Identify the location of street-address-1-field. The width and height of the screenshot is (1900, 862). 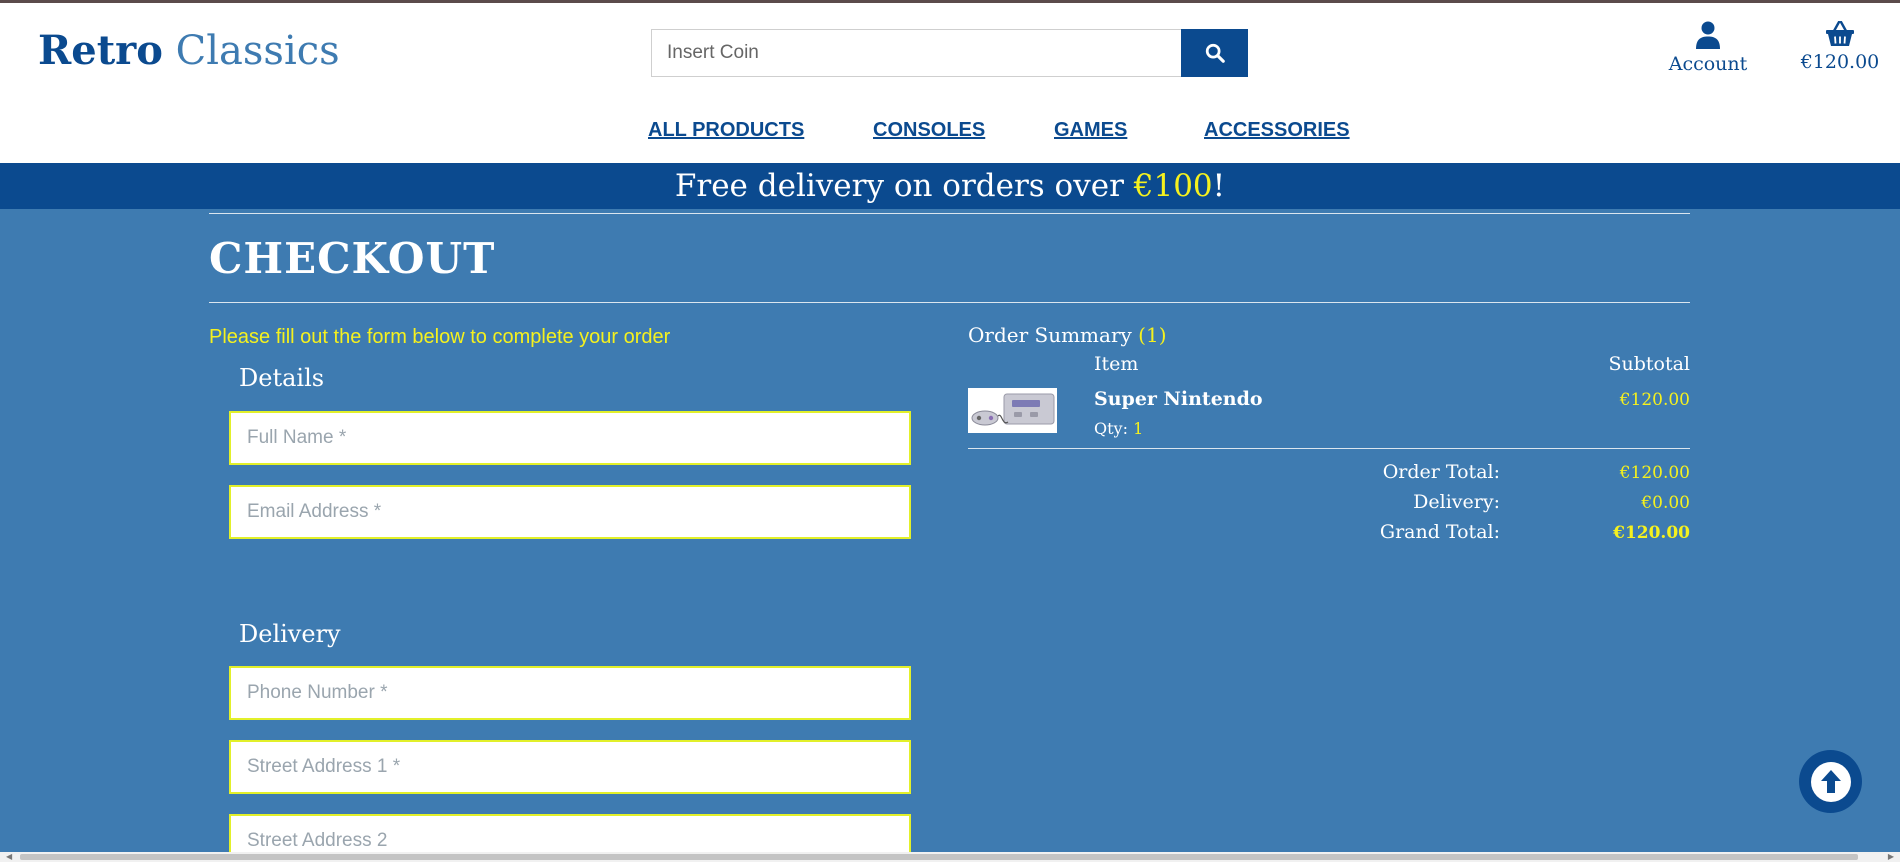
(570, 767).